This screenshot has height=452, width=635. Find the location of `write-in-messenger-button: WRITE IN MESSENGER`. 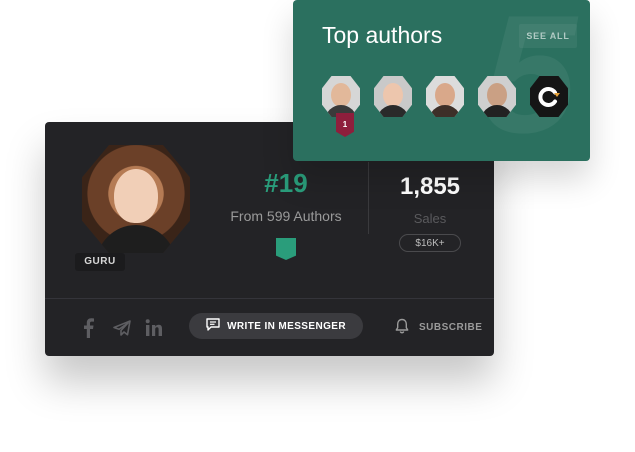

write-in-messenger-button: WRITE IN MESSENGER is located at coordinates (276, 326).